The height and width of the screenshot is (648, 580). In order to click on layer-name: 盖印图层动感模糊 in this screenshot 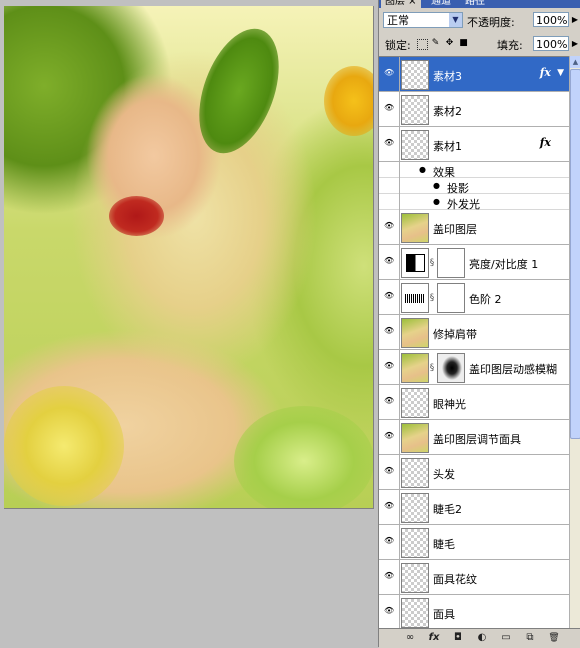, I will do `click(513, 369)`.